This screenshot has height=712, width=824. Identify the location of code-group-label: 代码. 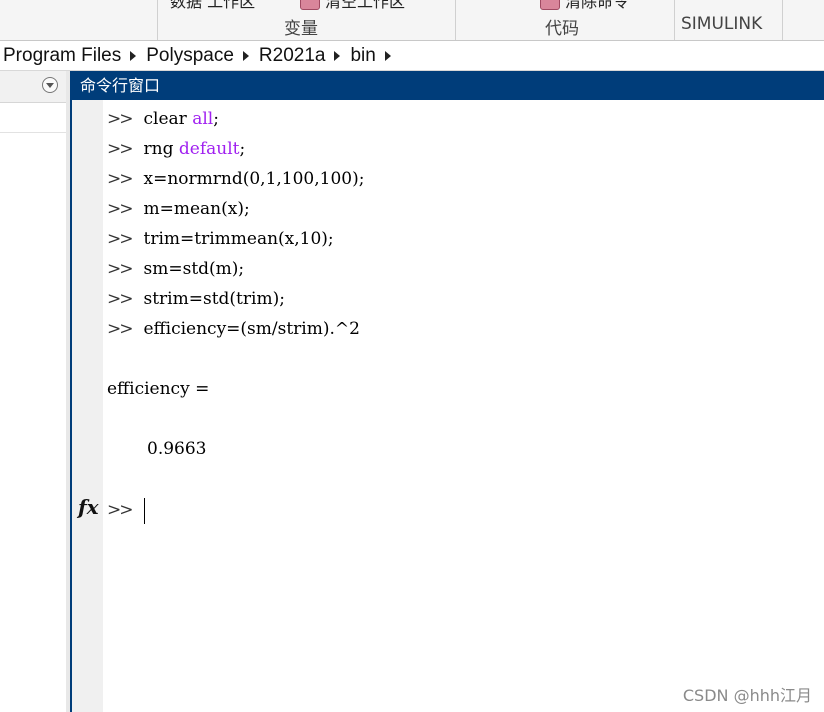
(562, 29).